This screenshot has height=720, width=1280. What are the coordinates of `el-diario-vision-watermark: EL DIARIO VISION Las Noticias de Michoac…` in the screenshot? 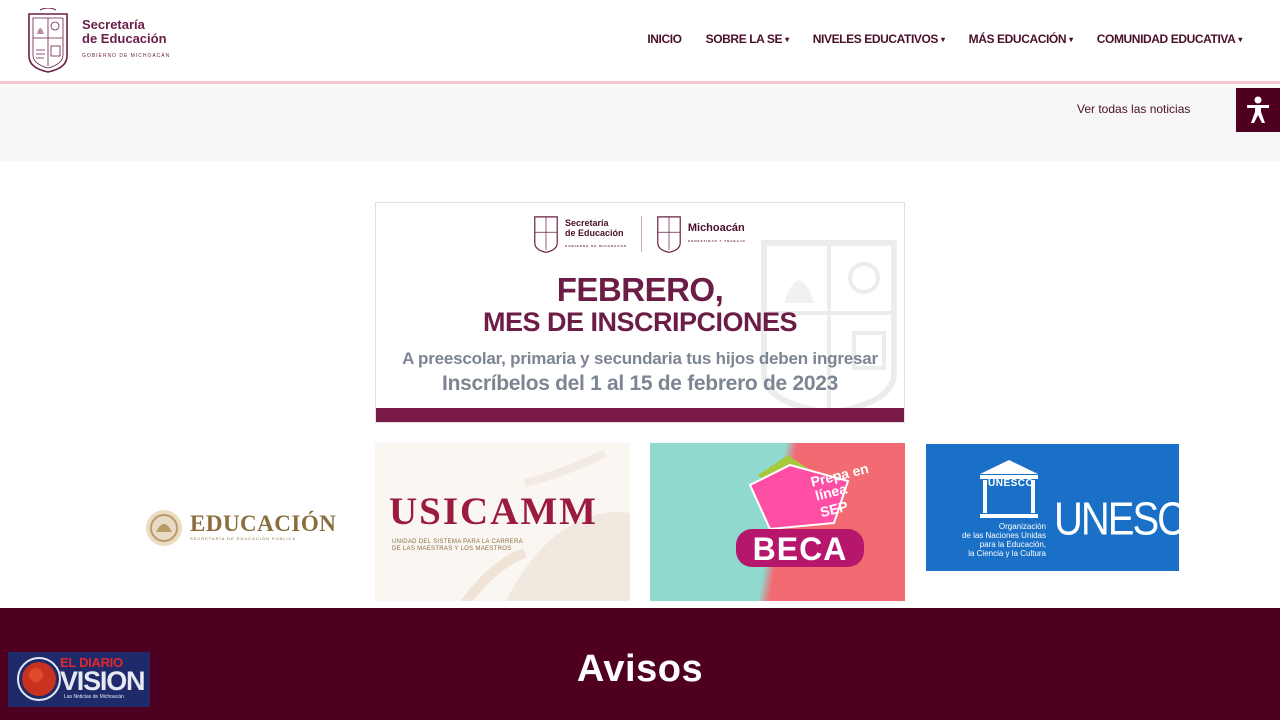 It's located at (79, 679).